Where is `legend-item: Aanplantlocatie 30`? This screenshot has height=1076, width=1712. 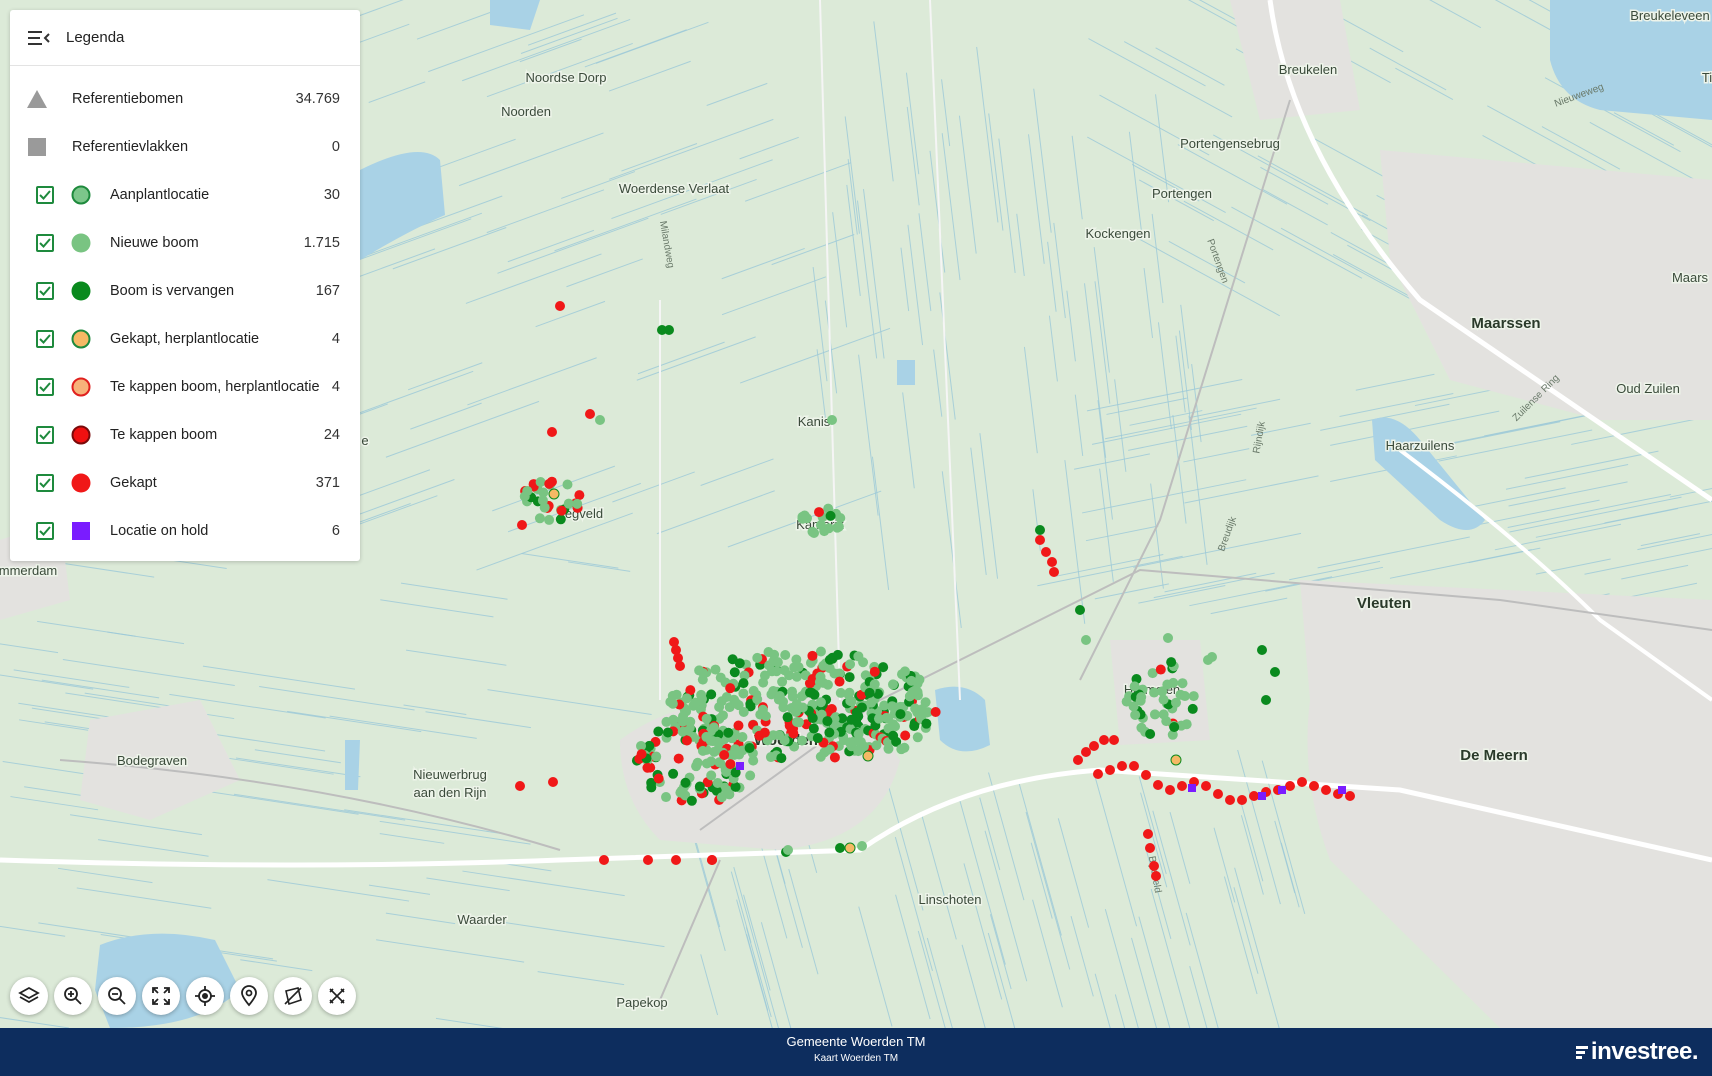
legend-item: Aanplantlocatie 30 is located at coordinates (185, 195).